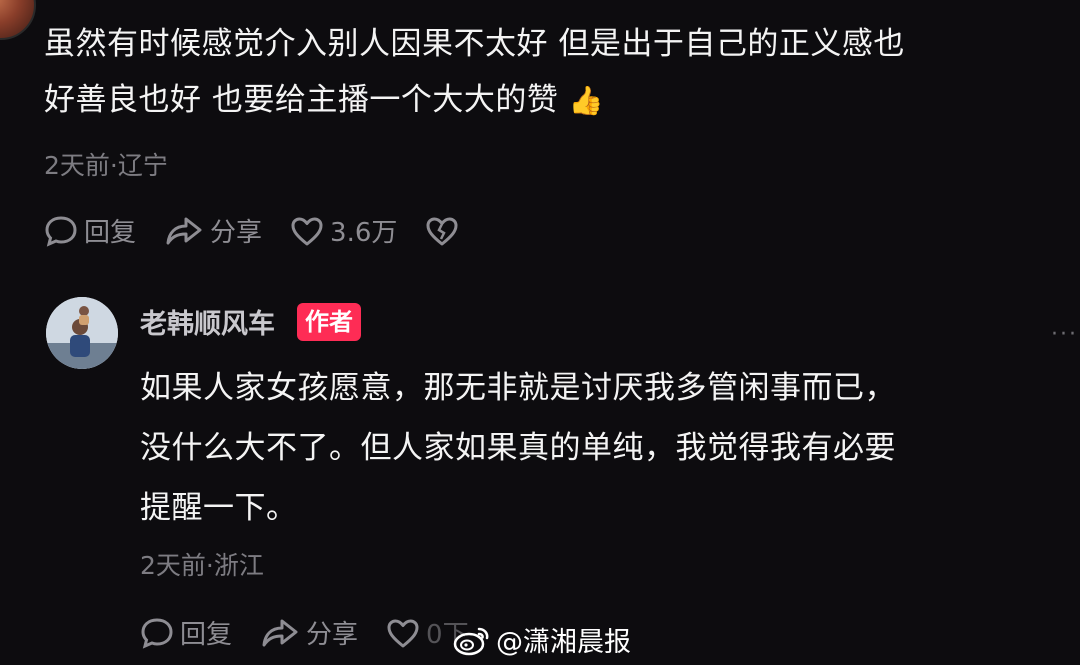  I want to click on like-button: 3.6万, so click(343, 230).